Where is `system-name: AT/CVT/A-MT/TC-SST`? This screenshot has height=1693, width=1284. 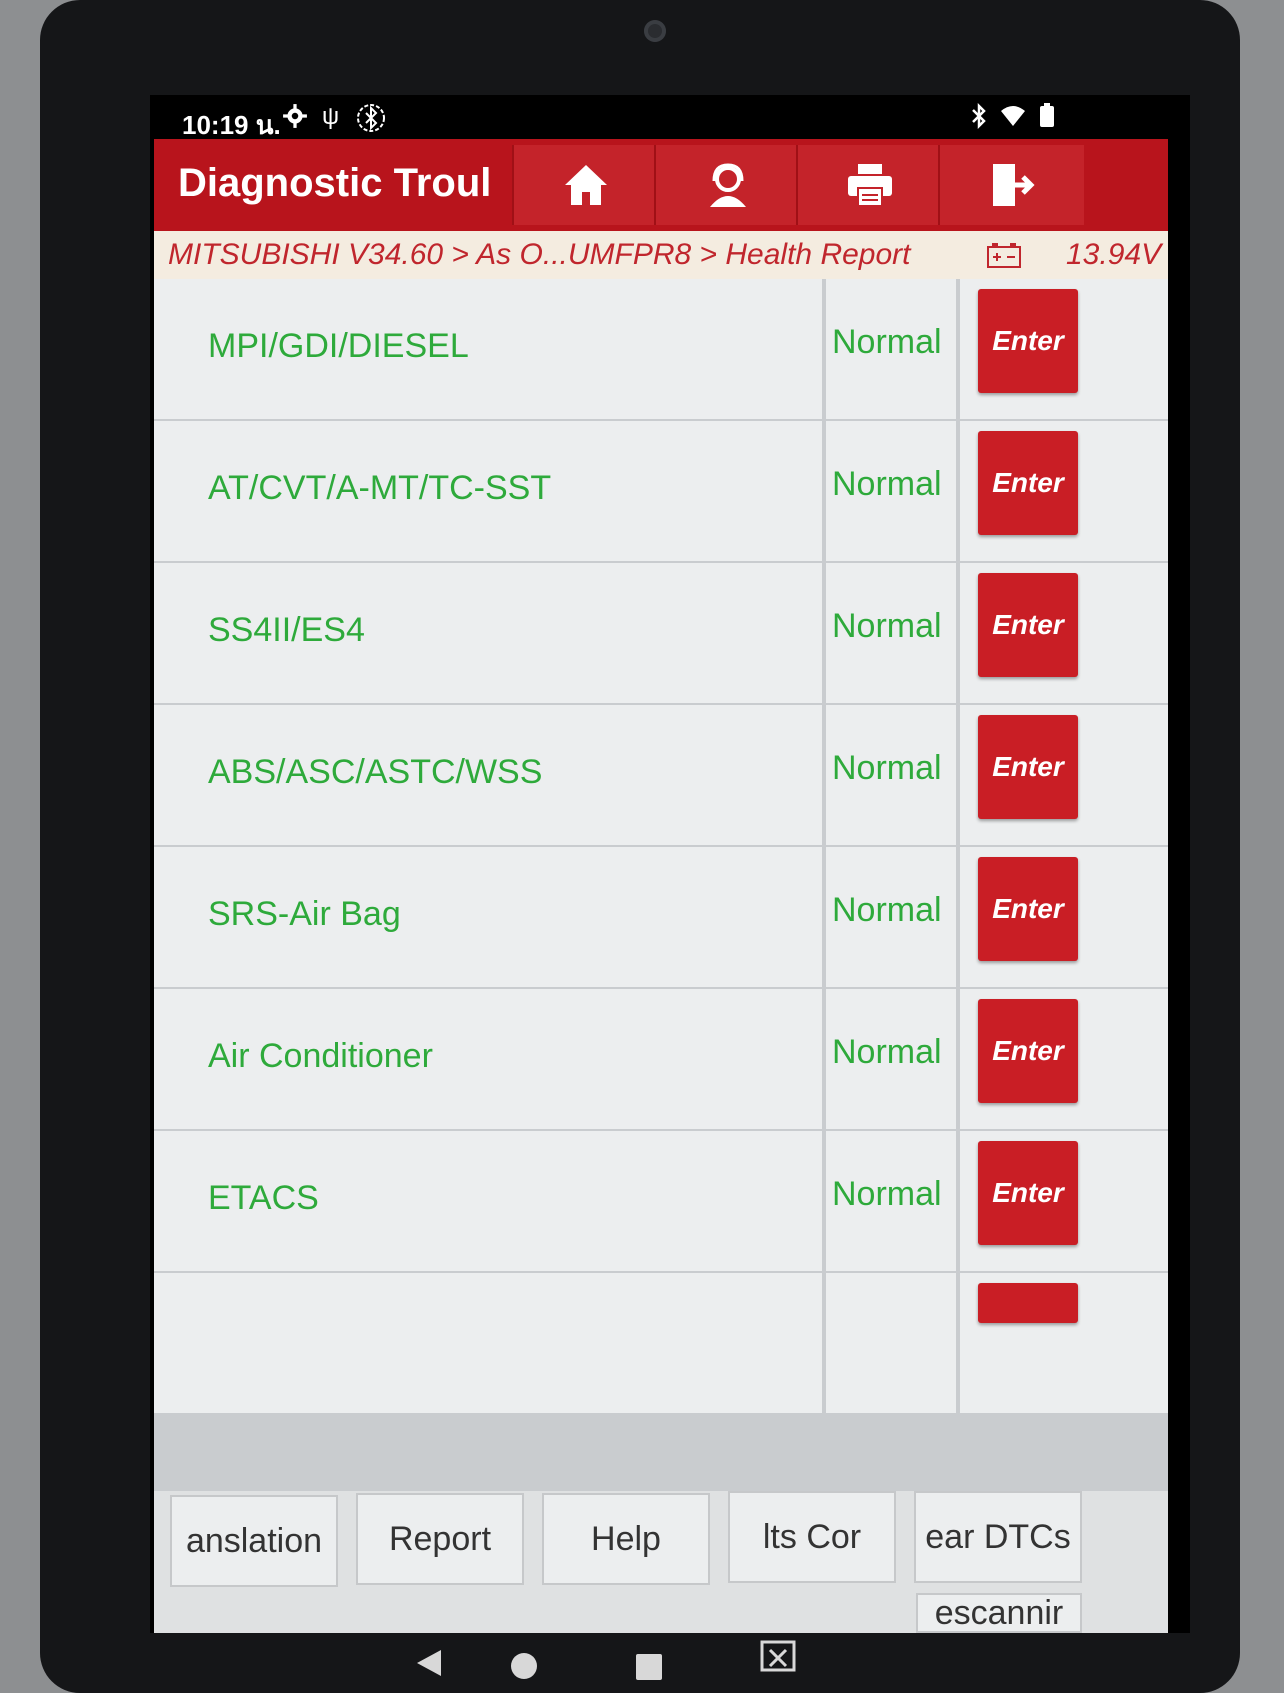 system-name: AT/CVT/A-MT/TC-SST is located at coordinates (380, 488).